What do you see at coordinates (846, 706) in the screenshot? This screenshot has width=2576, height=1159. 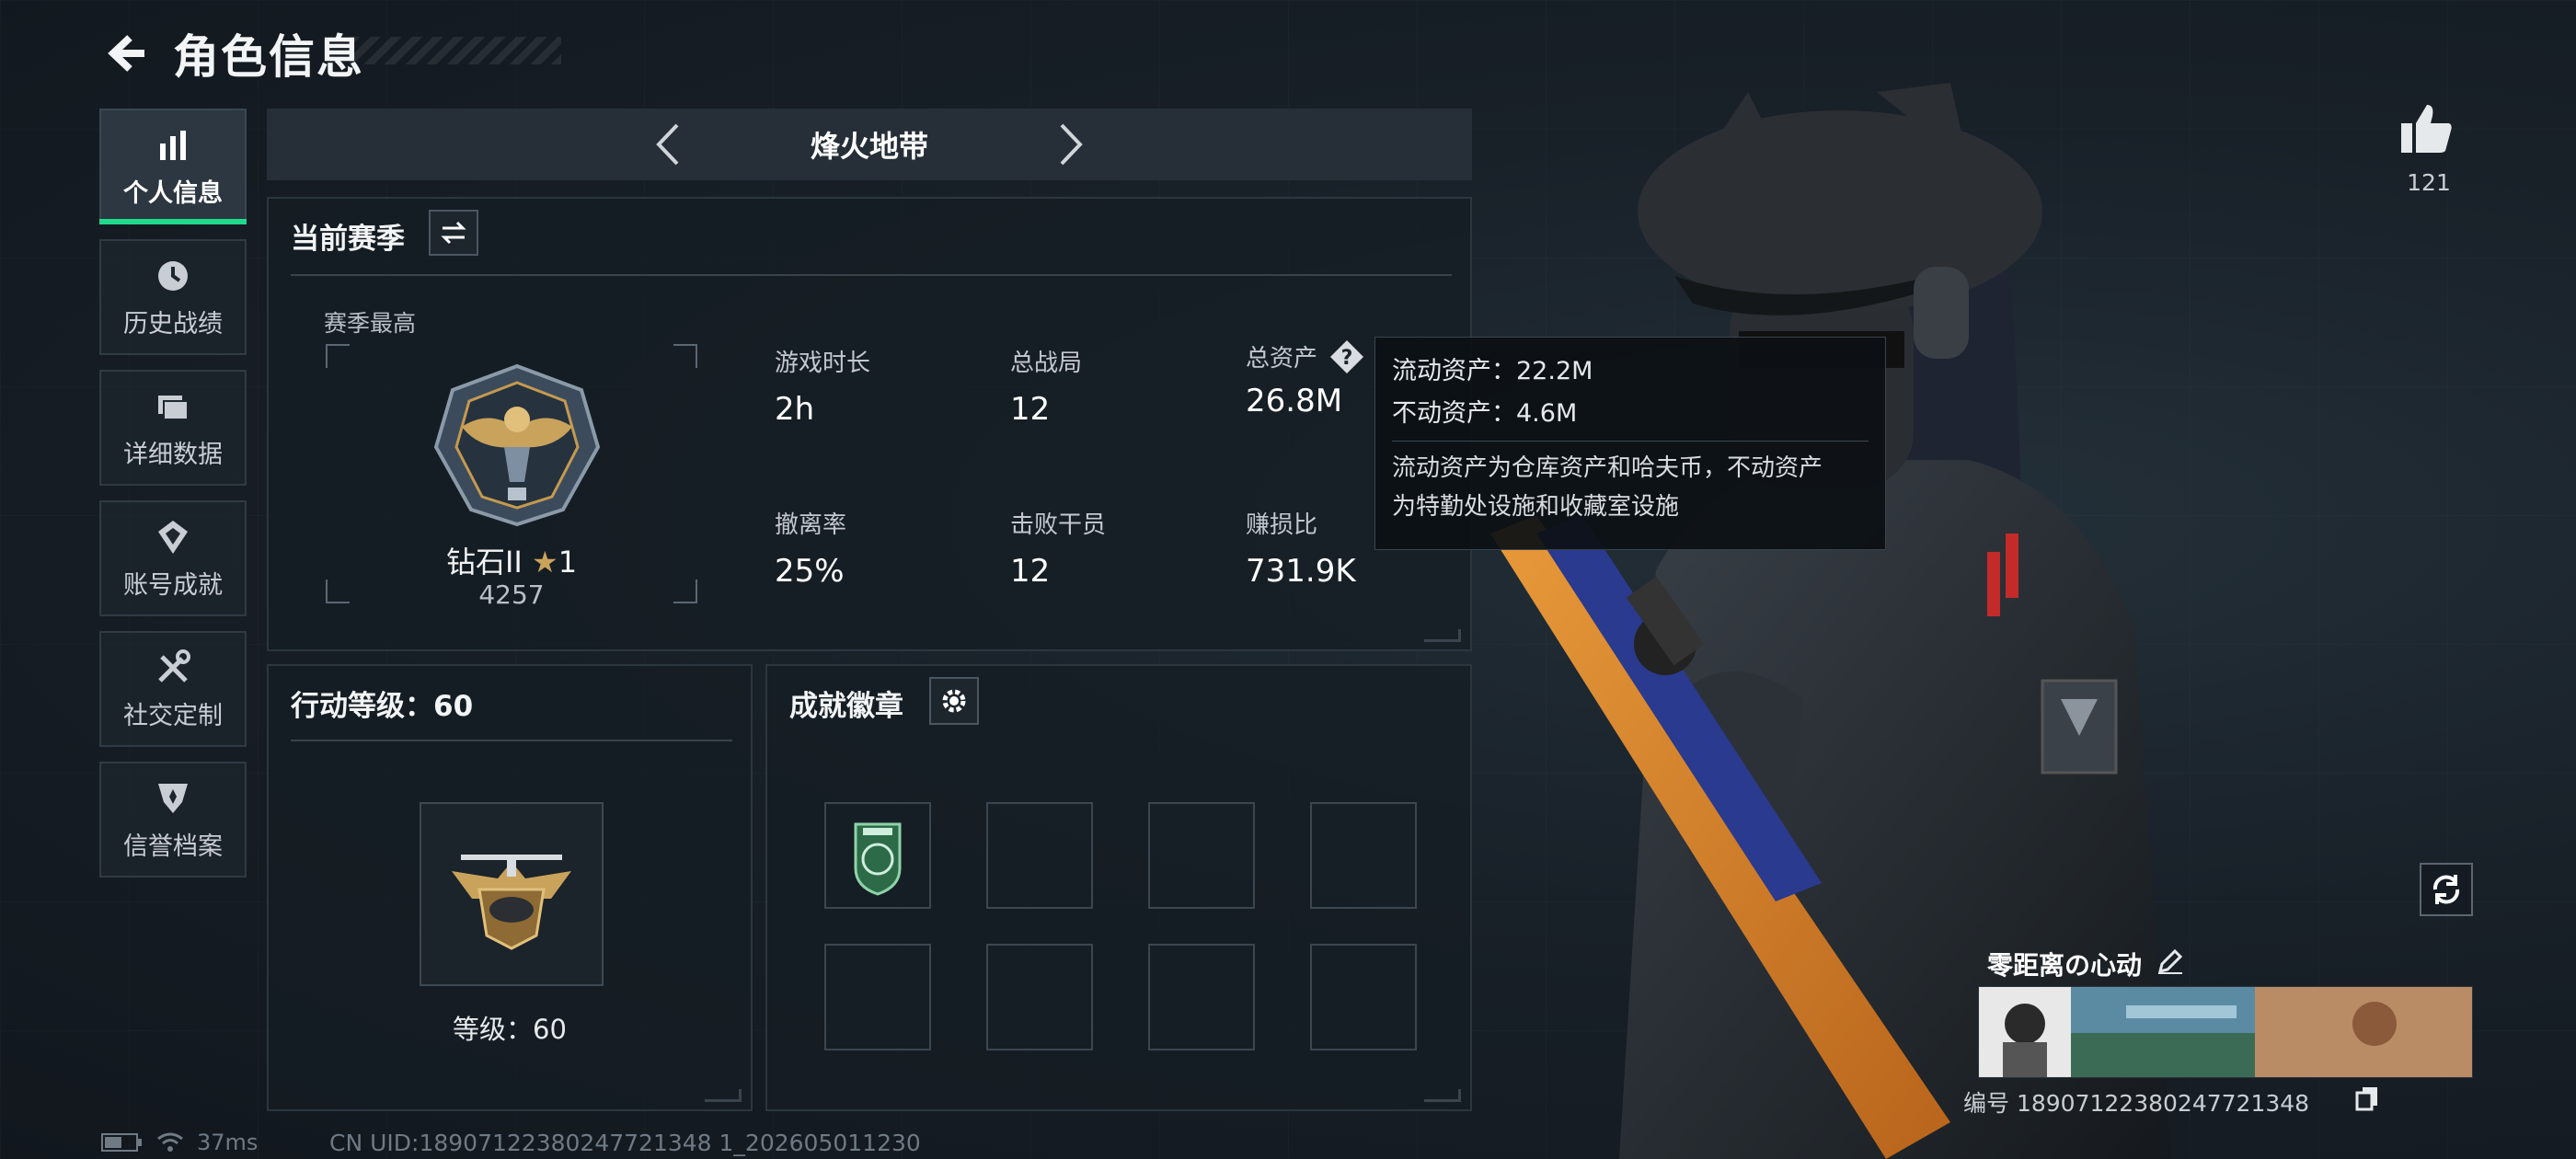 I see `badge-title: 成就徽章` at bounding box center [846, 706].